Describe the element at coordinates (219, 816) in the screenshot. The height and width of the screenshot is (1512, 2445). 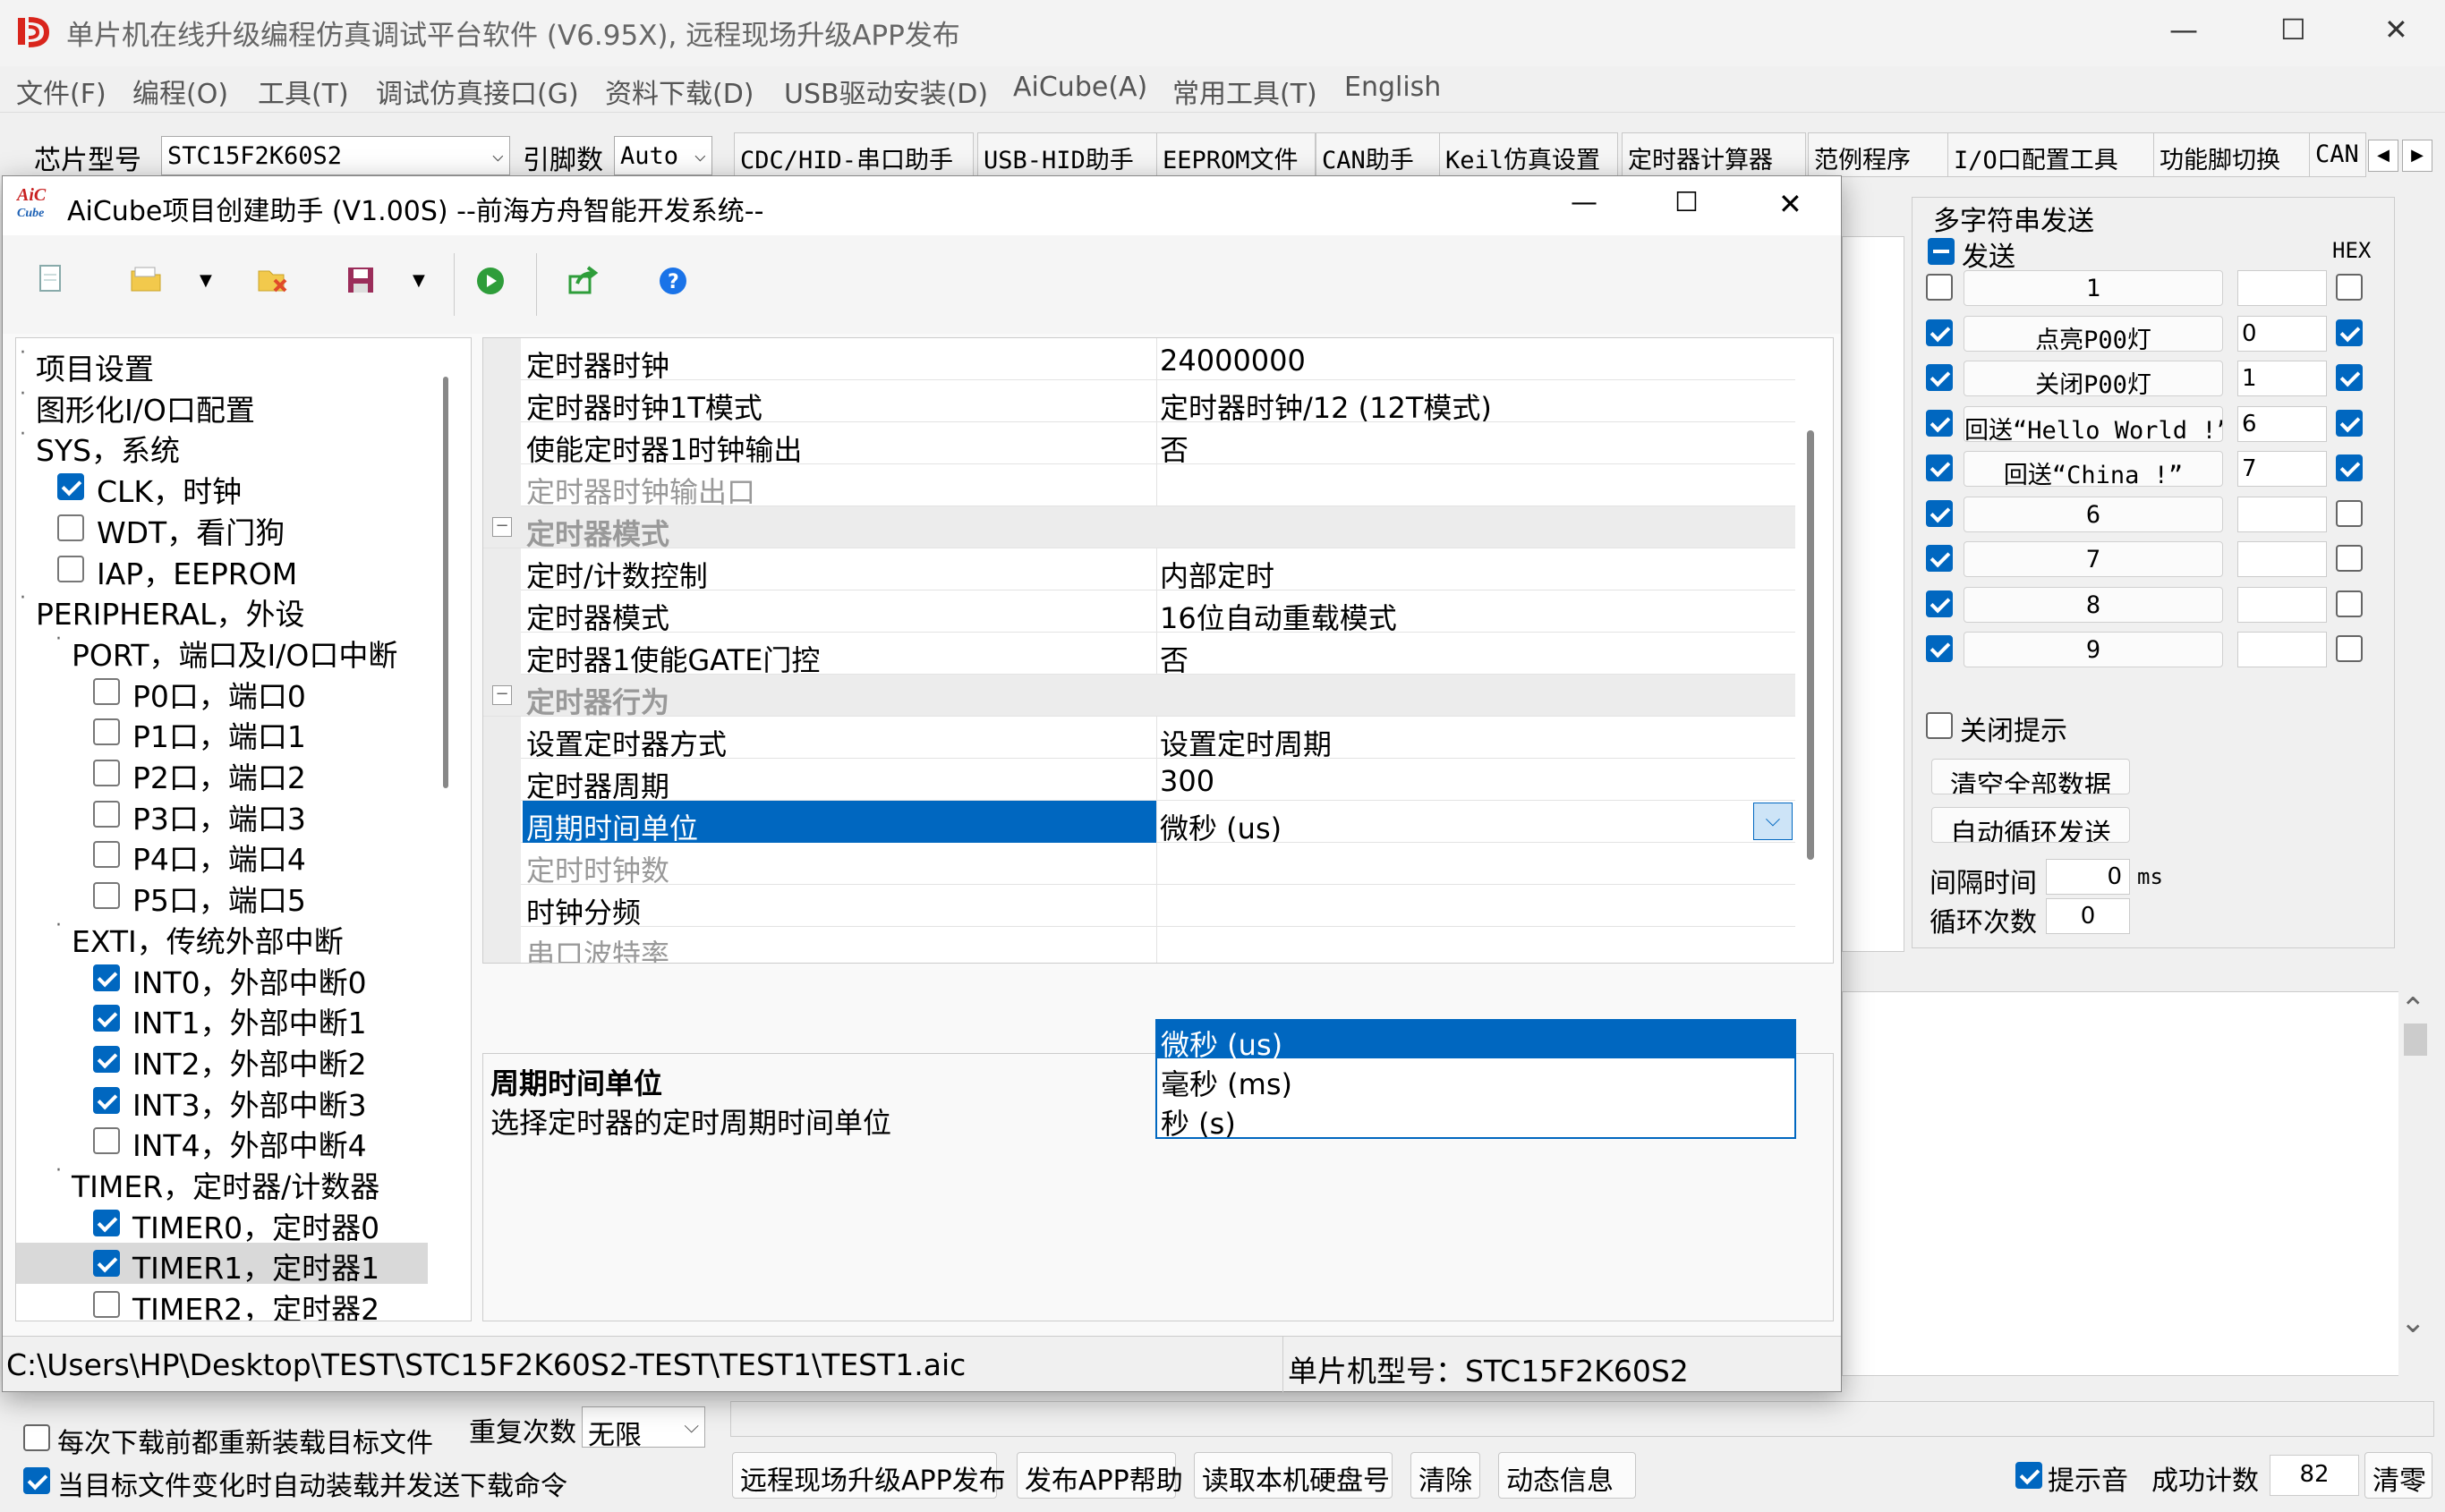
I see `tree-node-label: P3口，端口3` at that location.